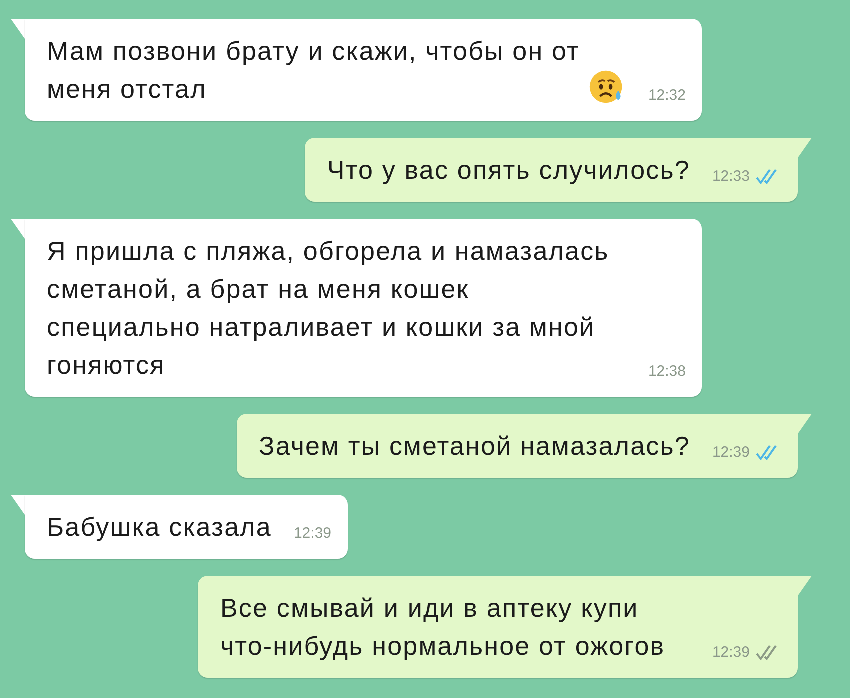 The image size is (850, 698). Describe the element at coordinates (443, 627) in the screenshot. I see `message-text: Все смывай и иди в аптеку купи что-нибудь нормальное от ожогов` at that location.